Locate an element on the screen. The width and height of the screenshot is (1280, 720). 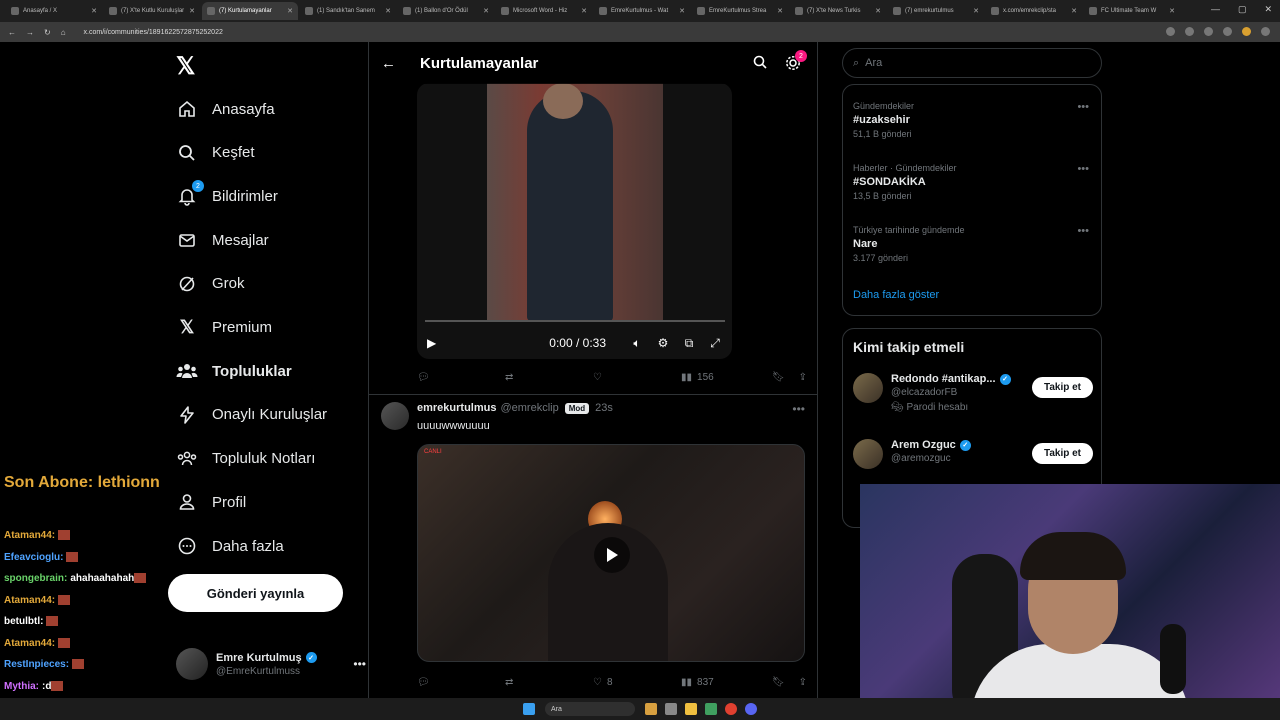
tweet-author: emrekurtulmus is located at coordinates (456, 408).